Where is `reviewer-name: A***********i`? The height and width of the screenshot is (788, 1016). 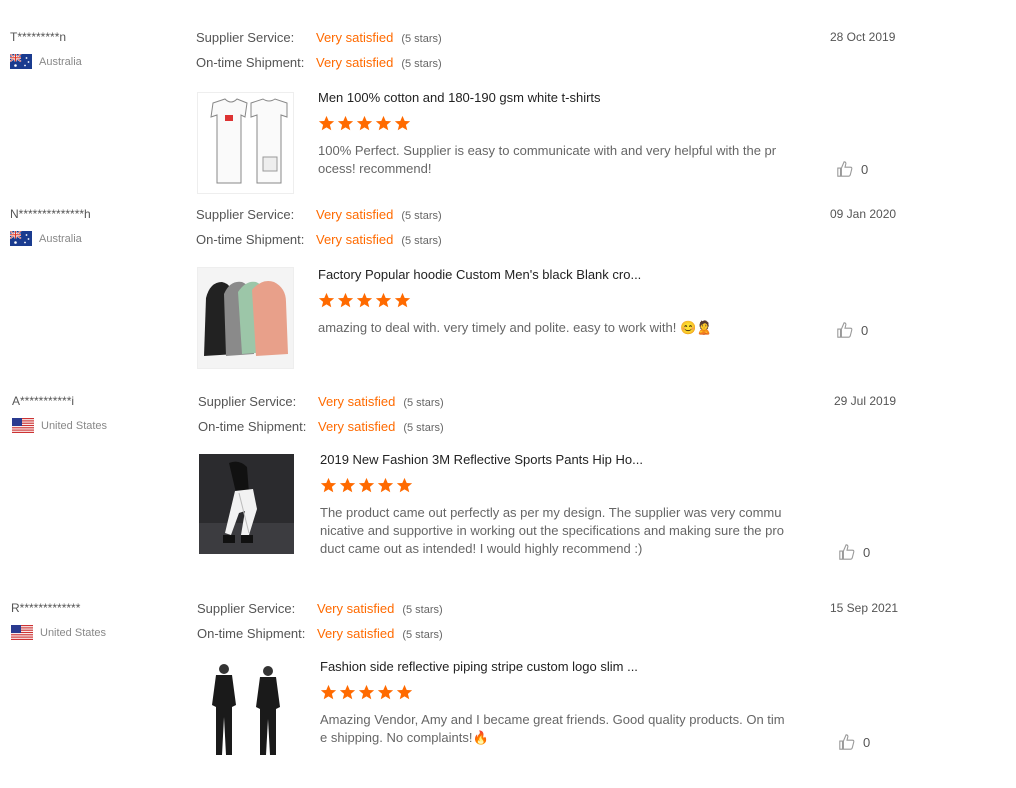 reviewer-name: A***********i is located at coordinates (43, 401).